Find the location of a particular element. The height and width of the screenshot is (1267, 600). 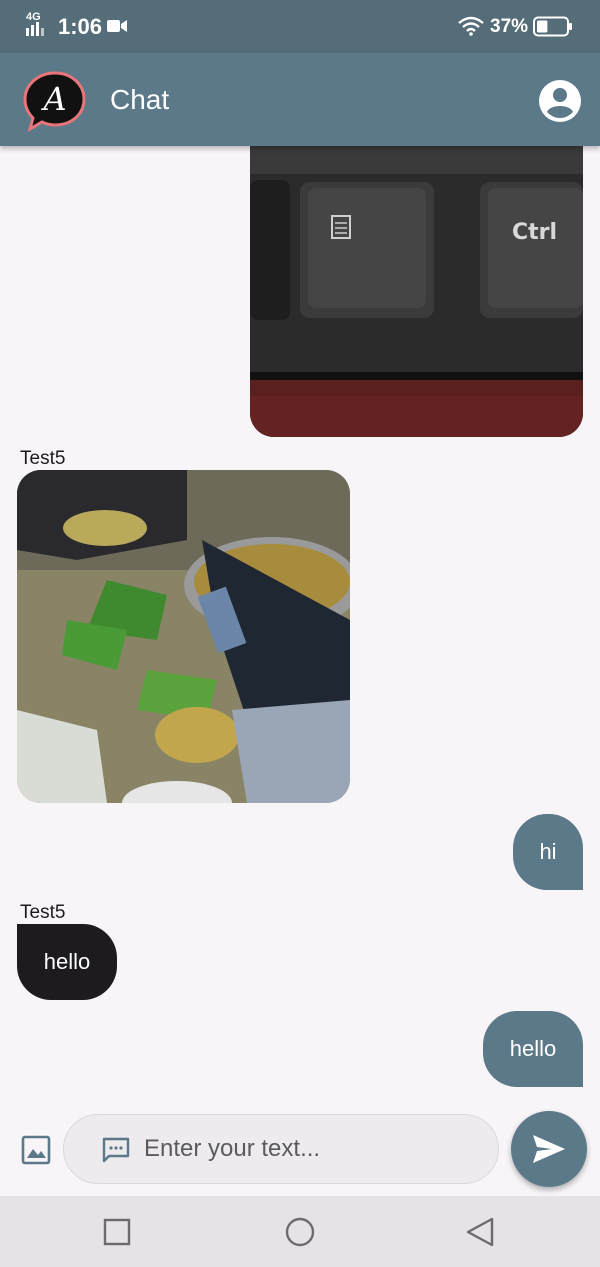

video-camera-icon is located at coordinates (117, 26).